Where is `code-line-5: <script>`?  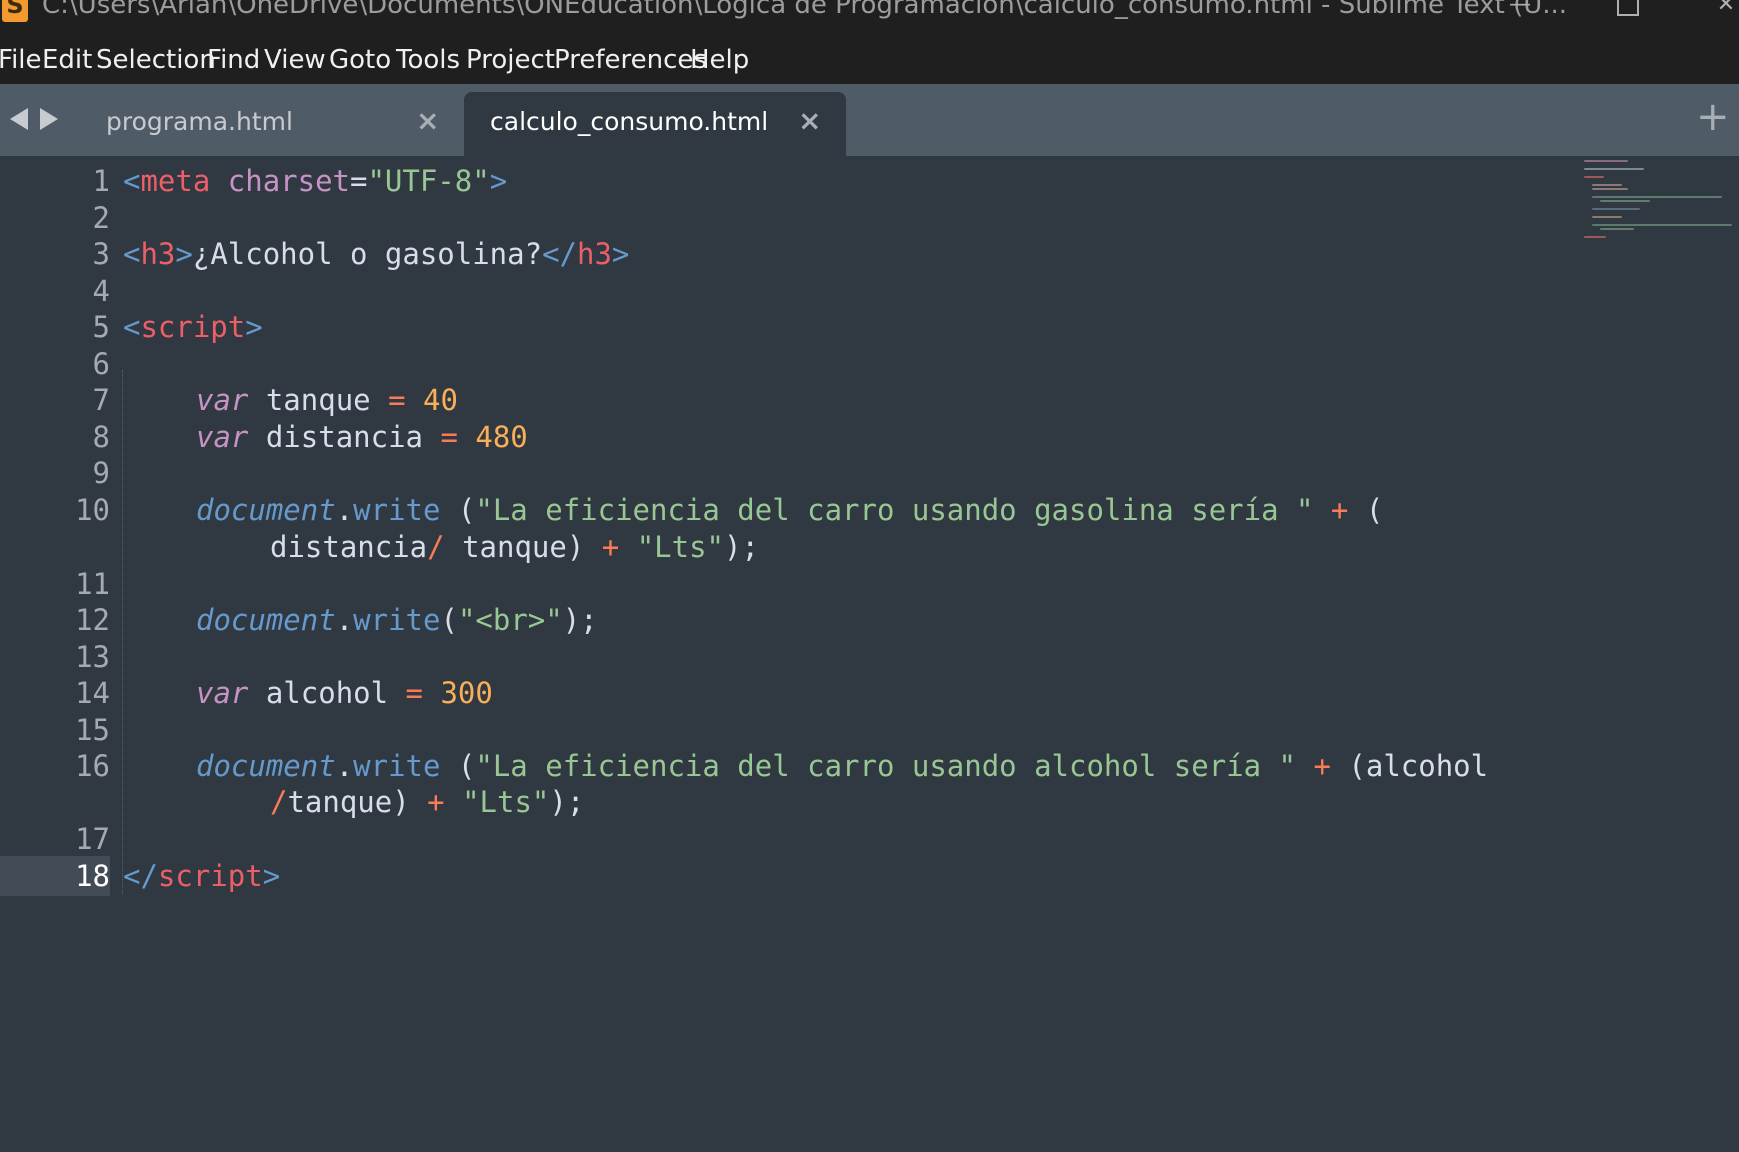
code-line-5: <script> is located at coordinates (193, 327).